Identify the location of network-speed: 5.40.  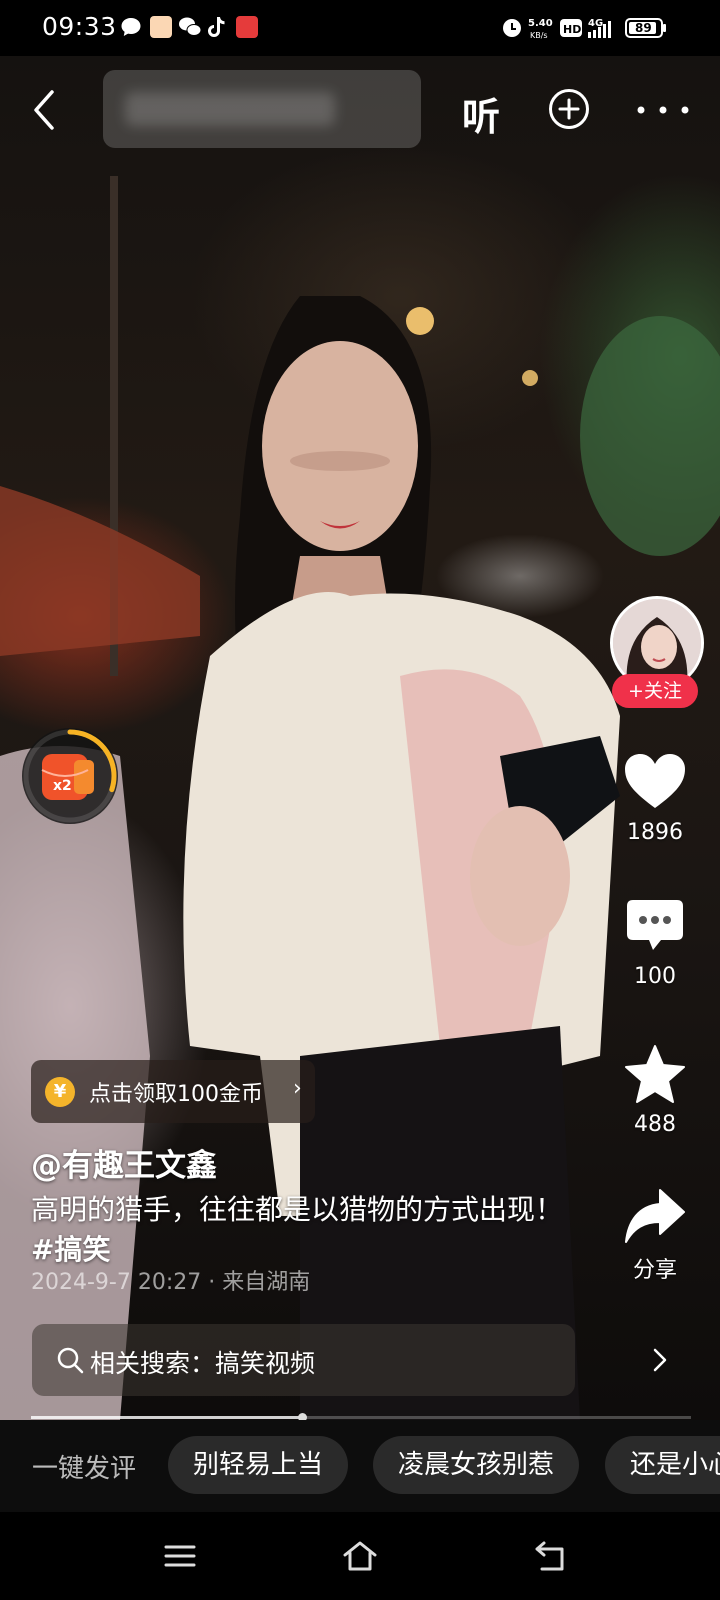
(540, 23).